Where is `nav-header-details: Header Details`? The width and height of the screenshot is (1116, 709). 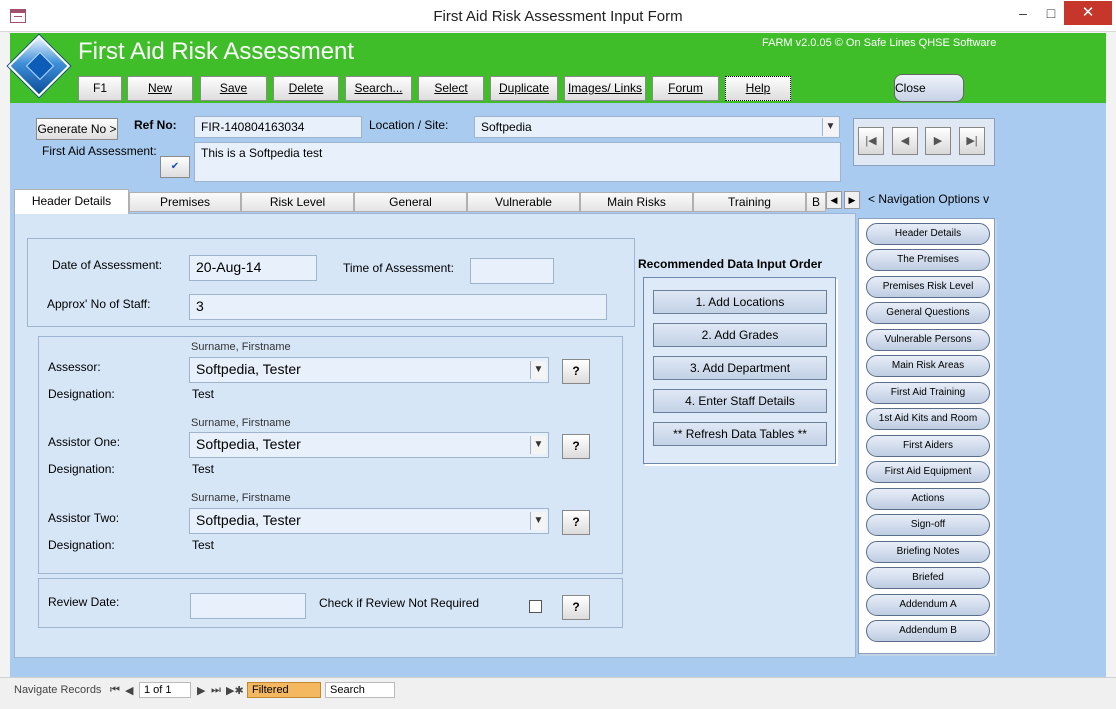 nav-header-details: Header Details is located at coordinates (928, 234).